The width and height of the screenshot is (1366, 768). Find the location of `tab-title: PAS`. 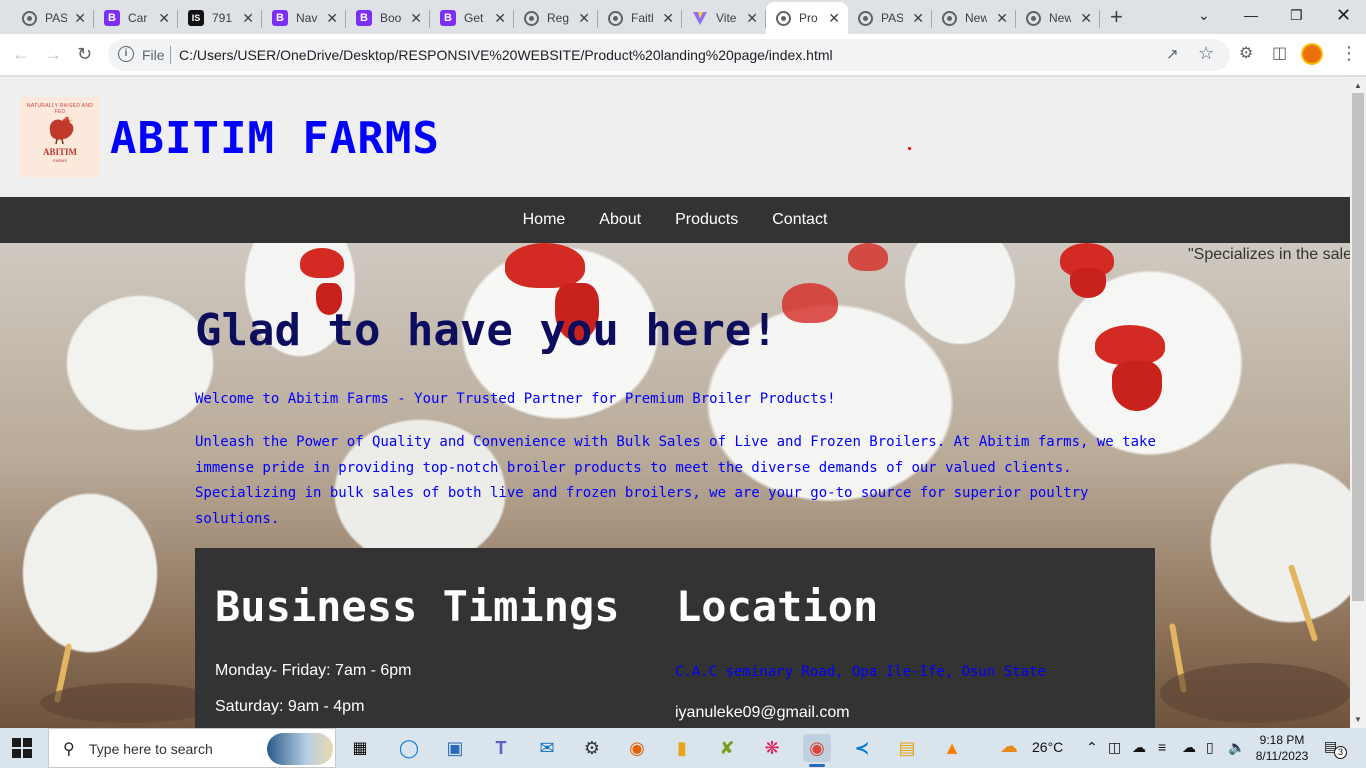

tab-title: PAS is located at coordinates (56, 18).